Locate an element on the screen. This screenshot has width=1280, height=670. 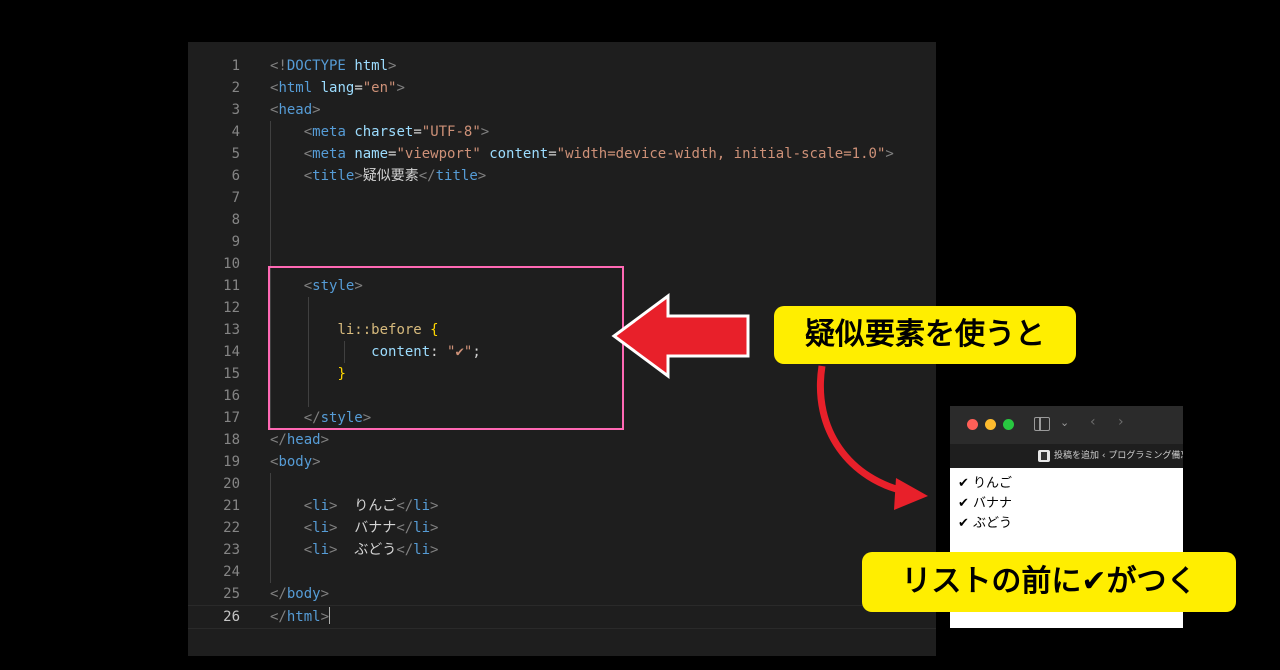
code-text: <li> バナナ</li> is located at coordinates (371, 528).